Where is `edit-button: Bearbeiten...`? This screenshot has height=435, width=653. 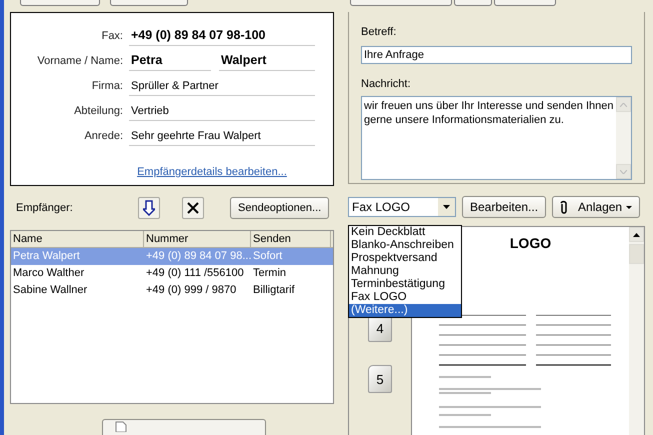 edit-button: Bearbeiten... is located at coordinates (504, 207).